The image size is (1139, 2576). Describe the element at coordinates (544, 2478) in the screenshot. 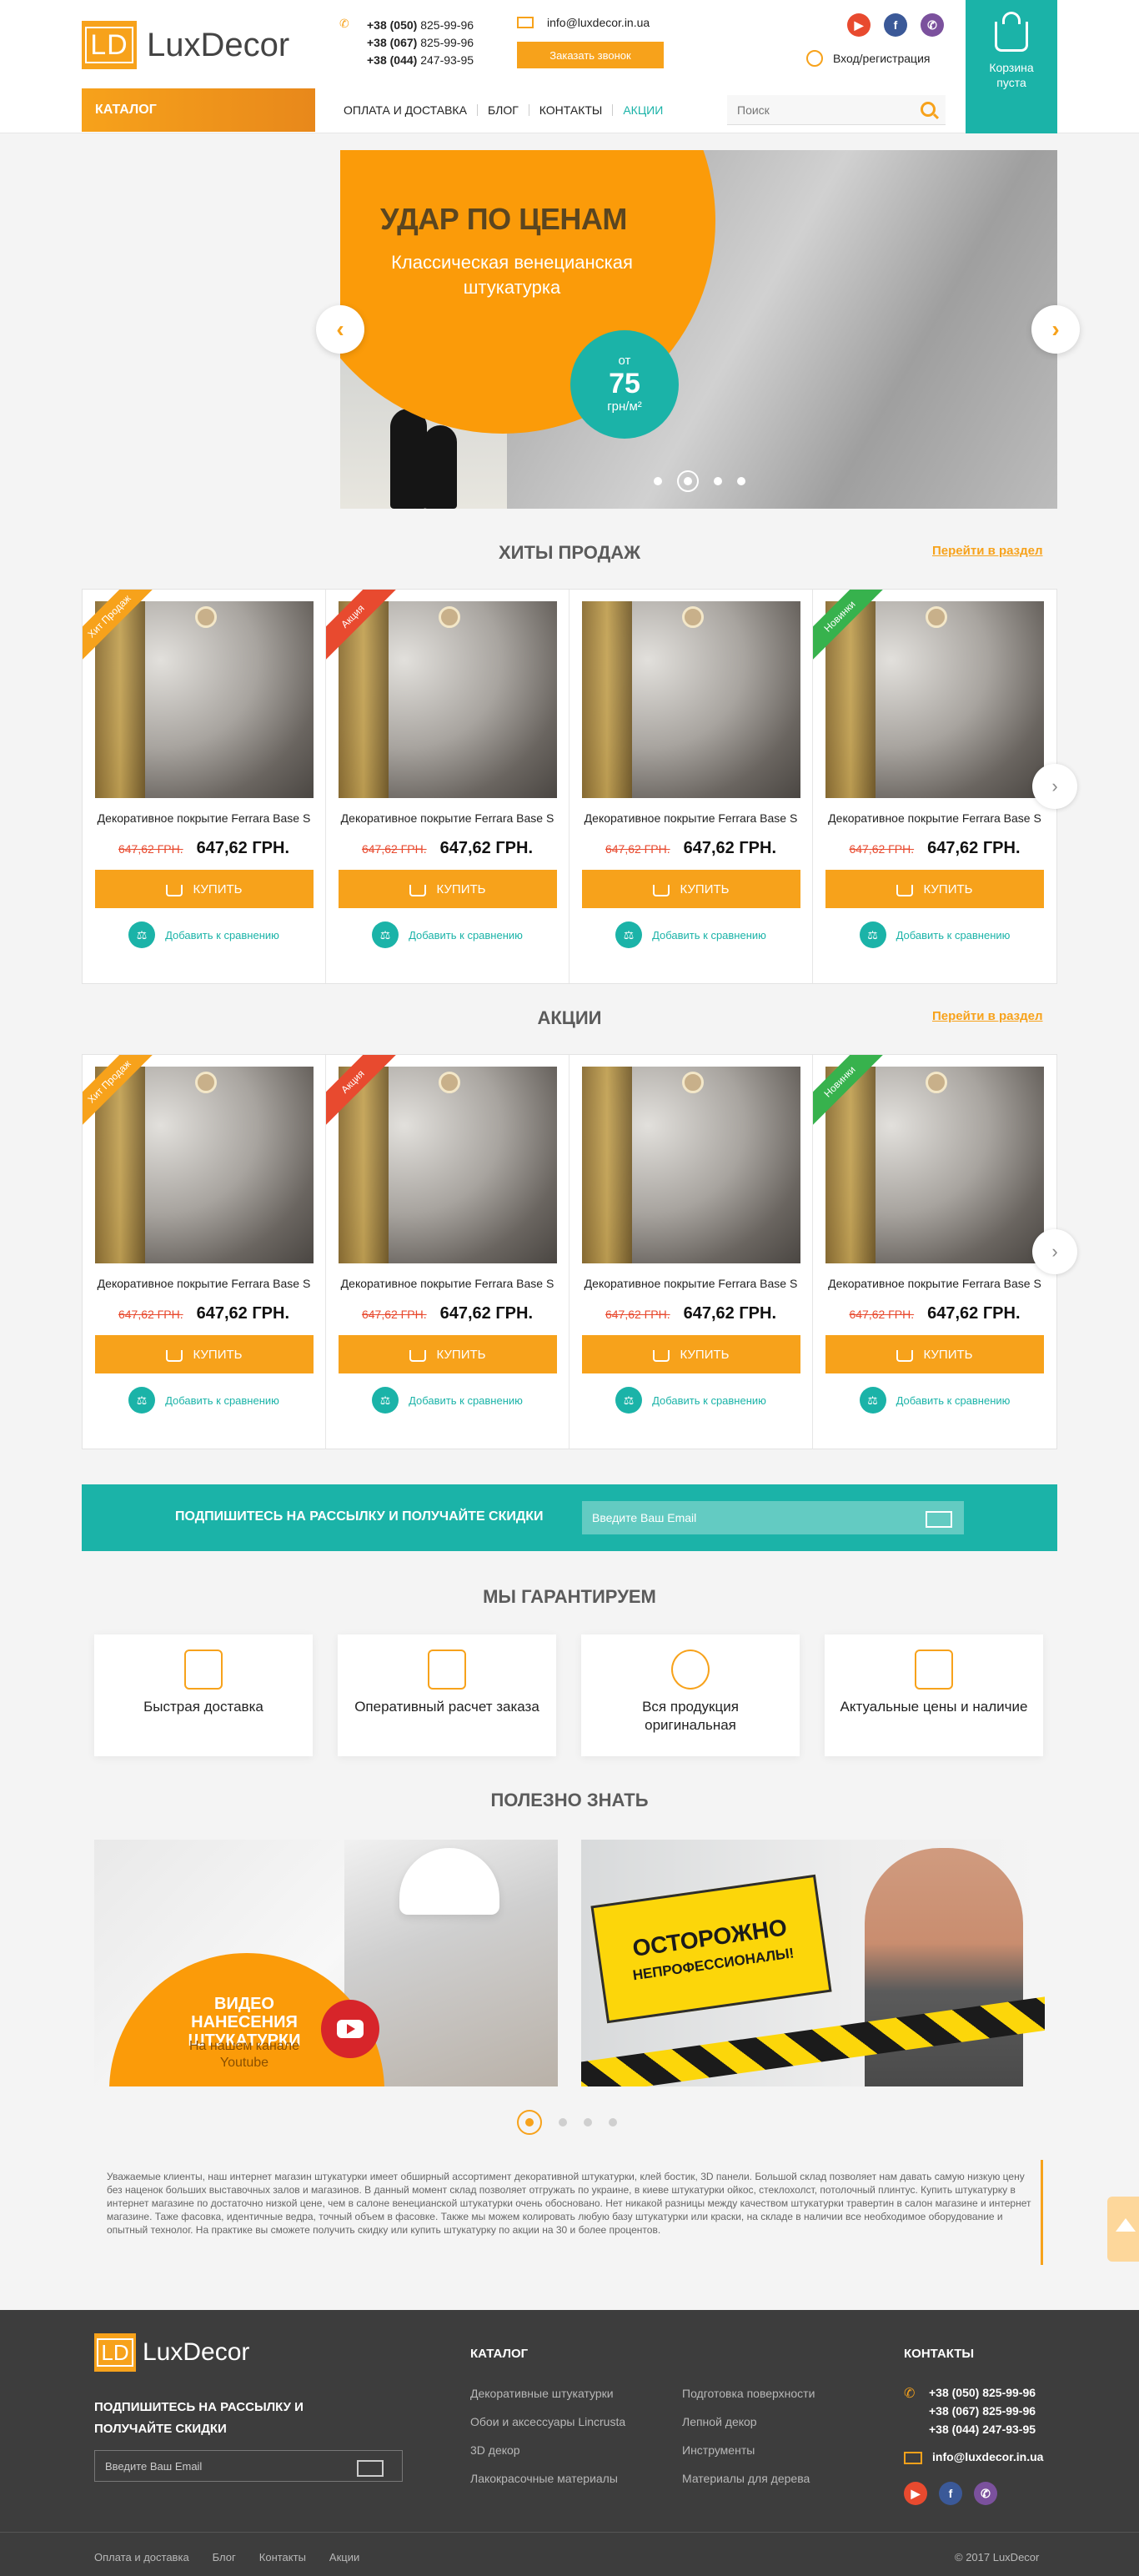

I see `footer-catalog-link: Лакокрасочные материалы` at that location.